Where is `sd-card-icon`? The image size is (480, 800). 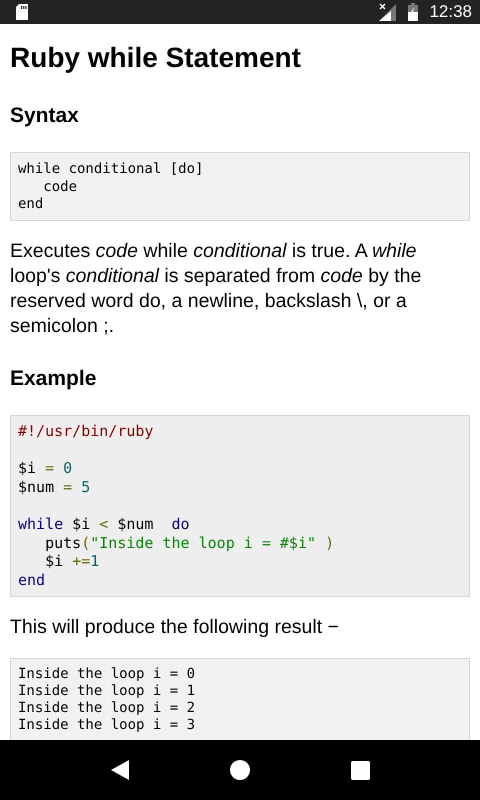
sd-card-icon is located at coordinates (22, 12).